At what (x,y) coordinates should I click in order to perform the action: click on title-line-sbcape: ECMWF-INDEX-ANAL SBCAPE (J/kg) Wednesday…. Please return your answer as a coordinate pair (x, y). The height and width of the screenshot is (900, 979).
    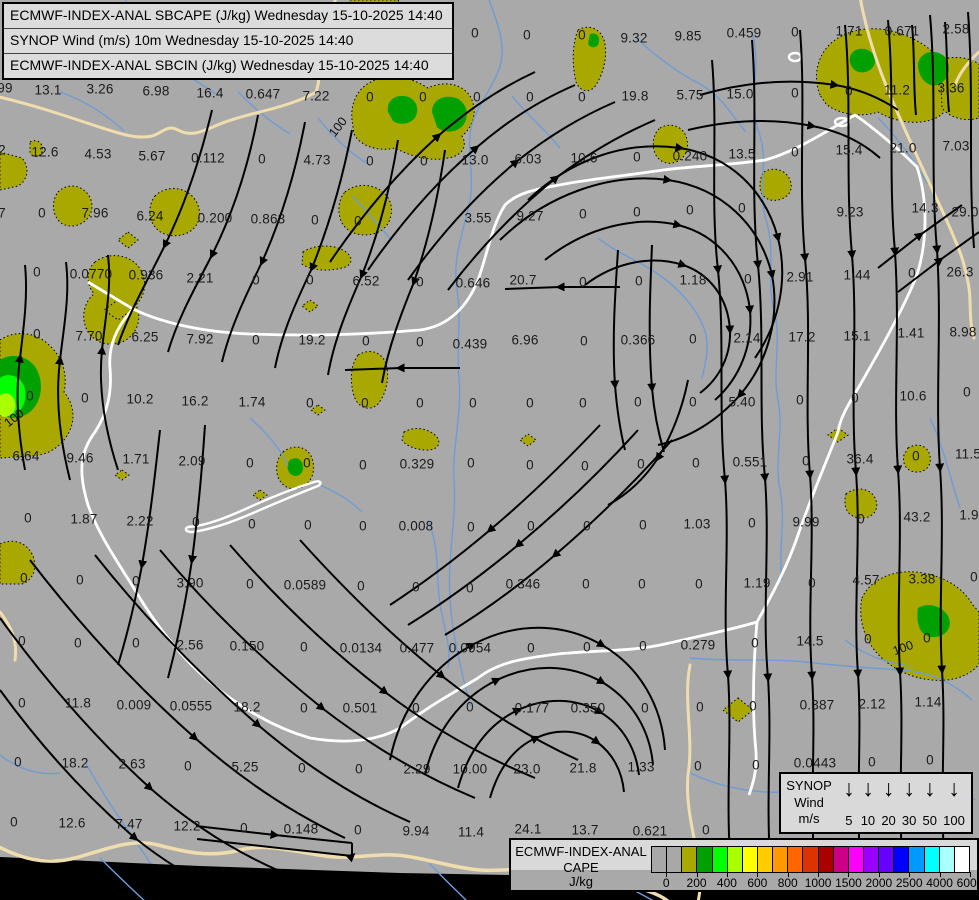
    Looking at the image, I should click on (228, 16).